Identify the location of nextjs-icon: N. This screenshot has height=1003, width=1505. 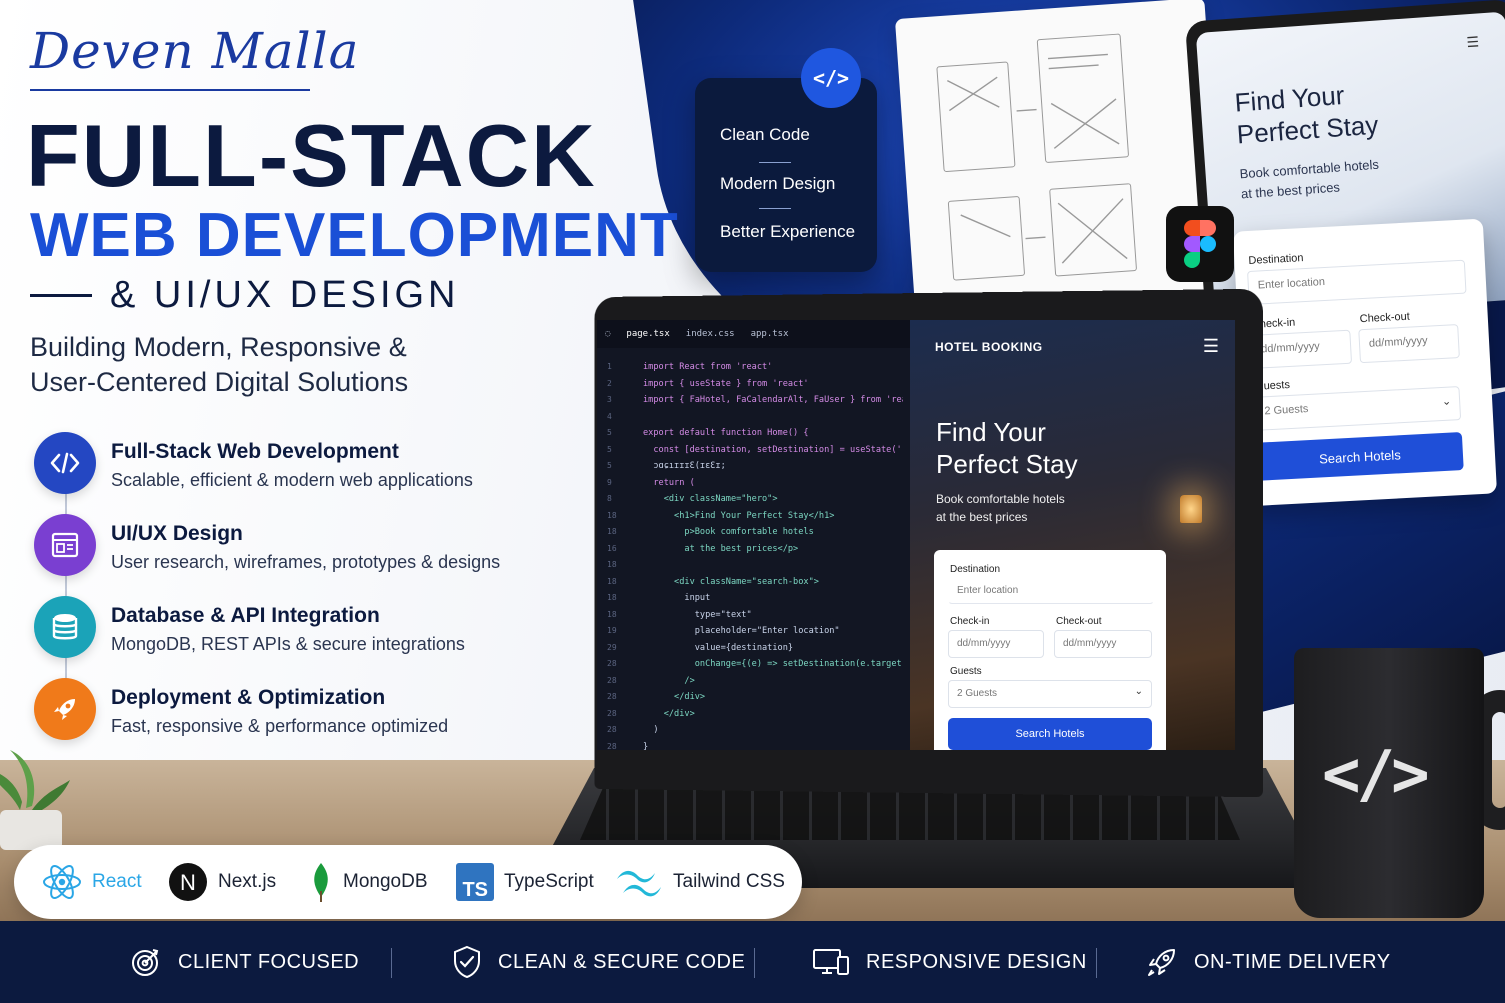
(188, 882).